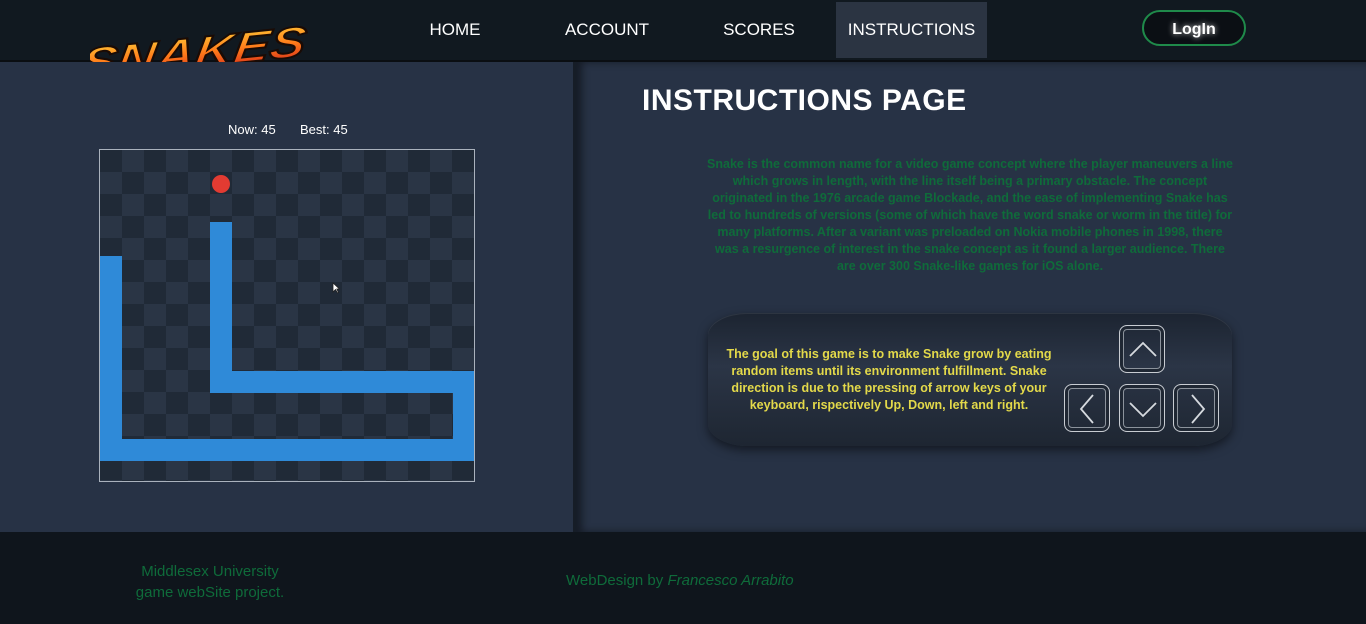  Describe the element at coordinates (911, 30) in the screenshot. I see `nav-instructions: INSTRUCTIONS` at that location.